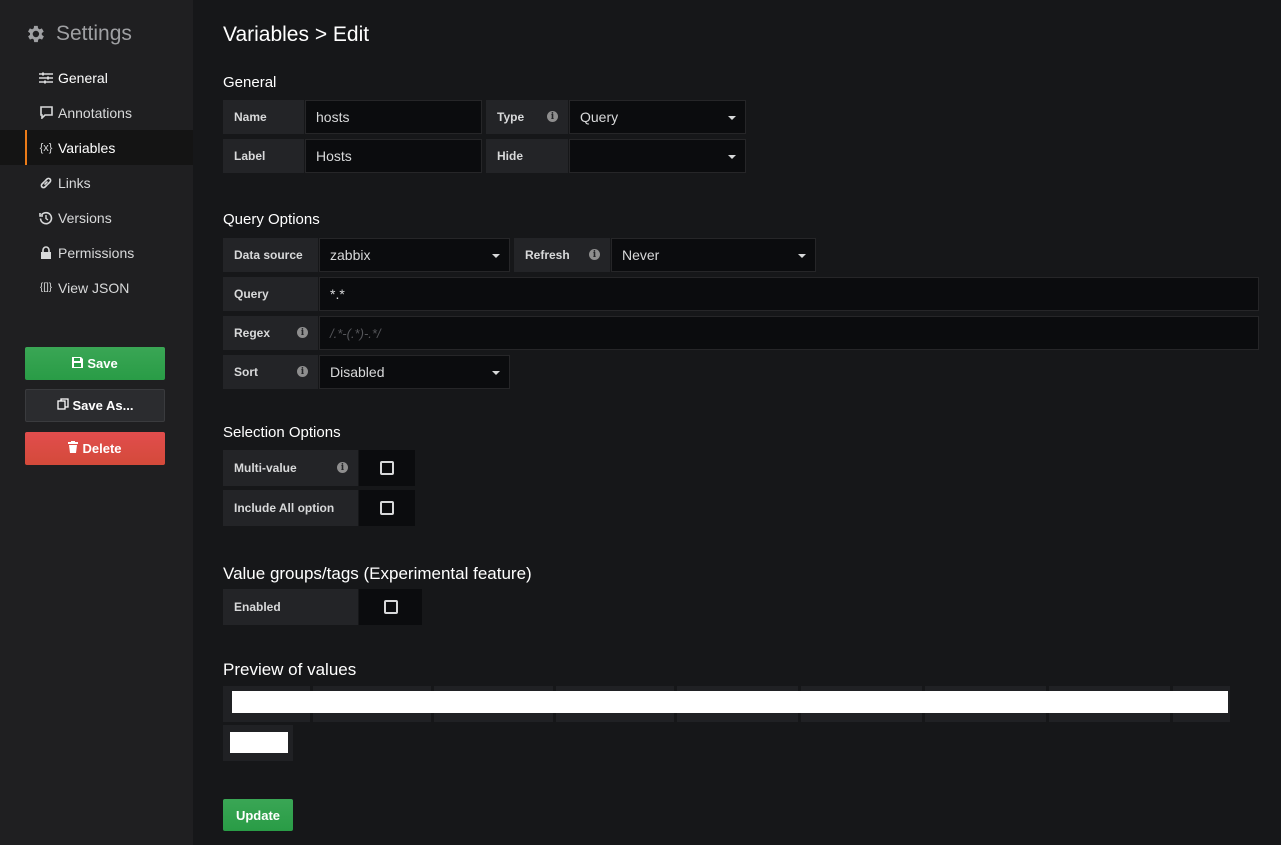 This screenshot has height=845, width=1281. I want to click on type-label-text: Type, so click(511, 117).